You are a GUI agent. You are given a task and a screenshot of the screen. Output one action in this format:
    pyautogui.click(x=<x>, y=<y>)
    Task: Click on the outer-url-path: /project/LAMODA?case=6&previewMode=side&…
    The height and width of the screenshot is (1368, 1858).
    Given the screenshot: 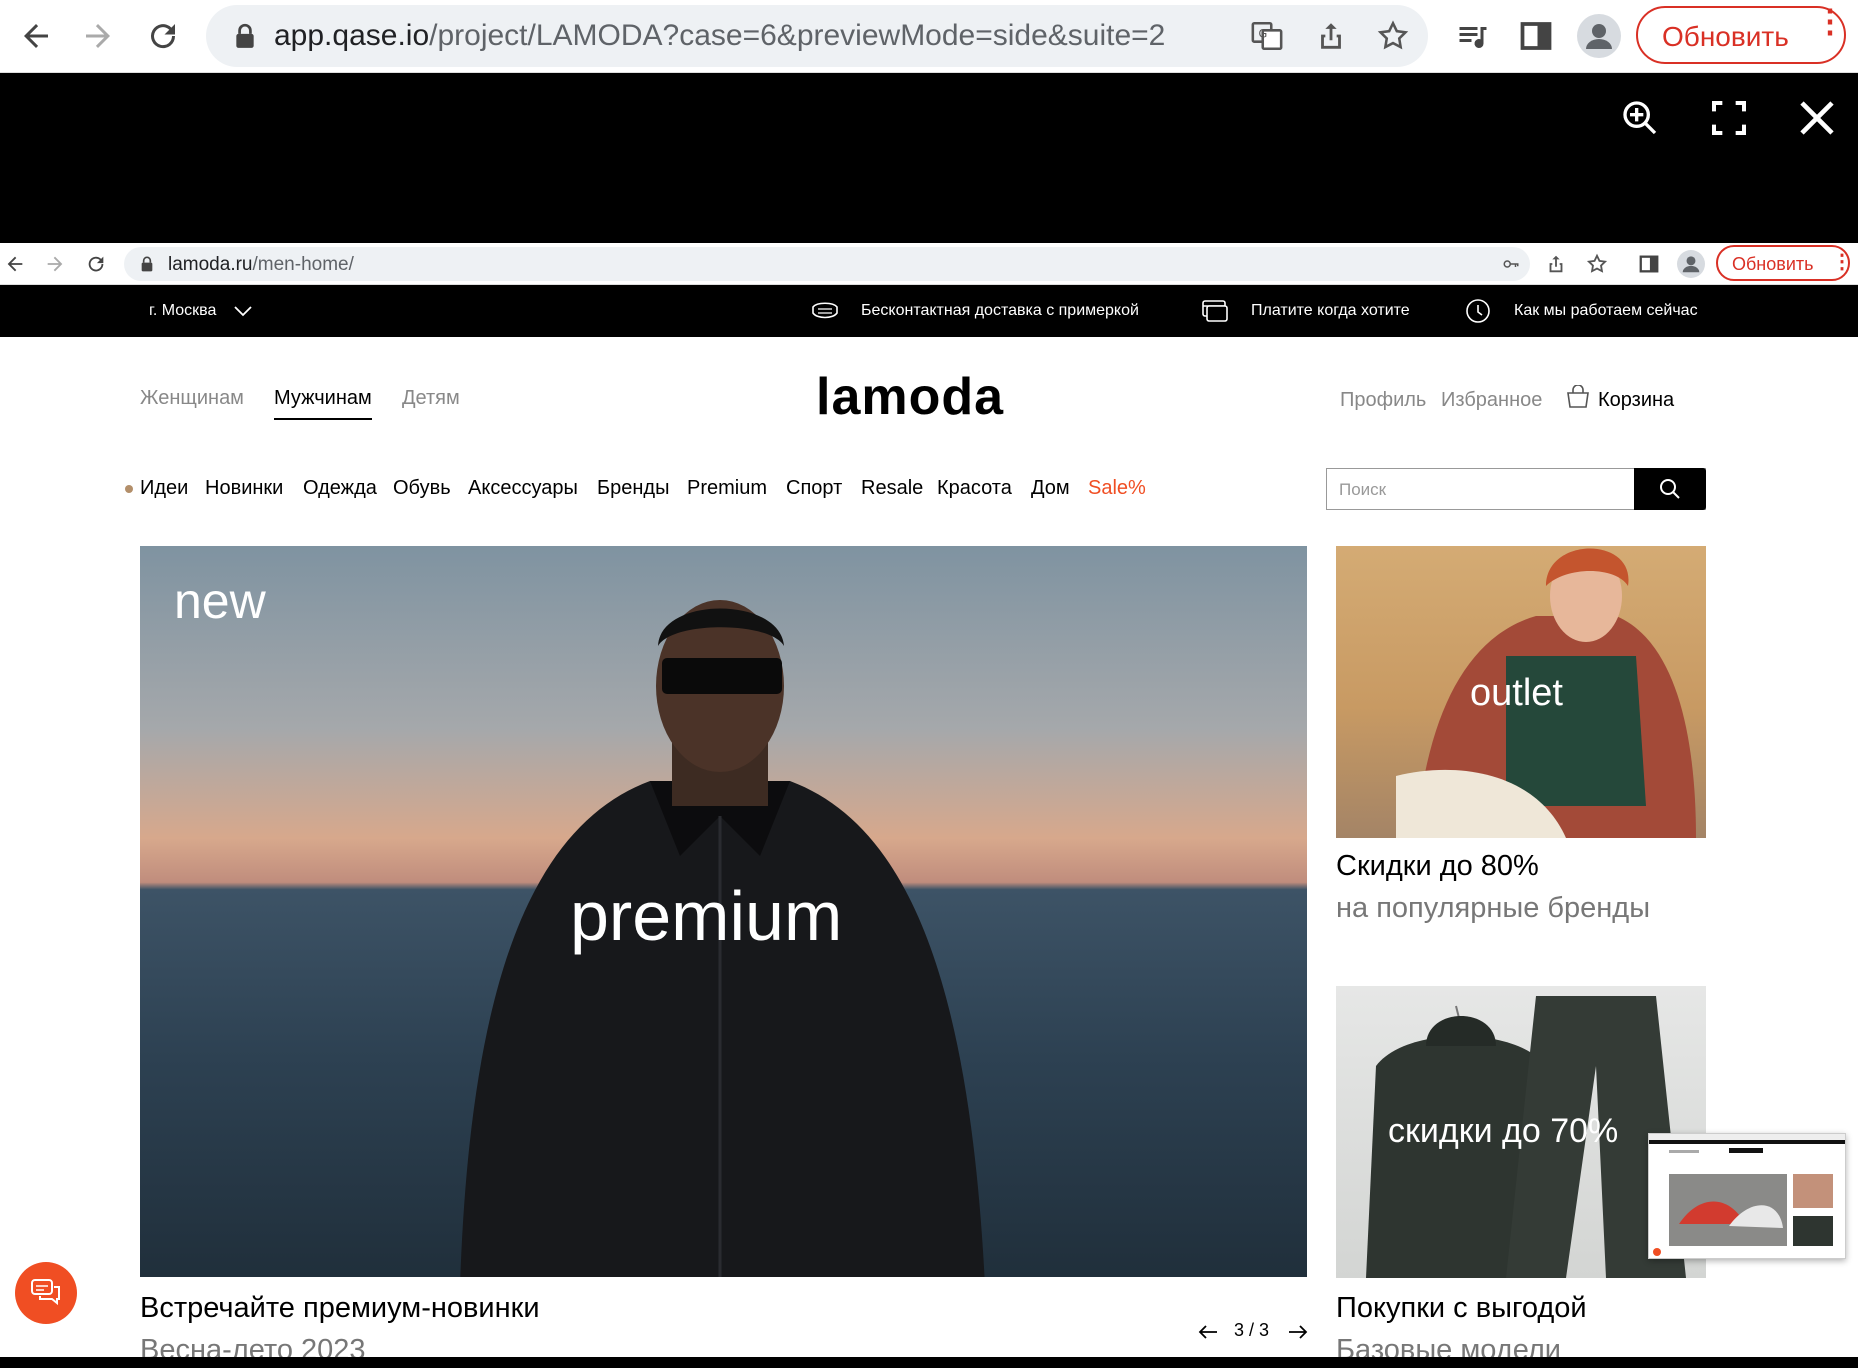 What is the action you would take?
    pyautogui.click(x=797, y=35)
    